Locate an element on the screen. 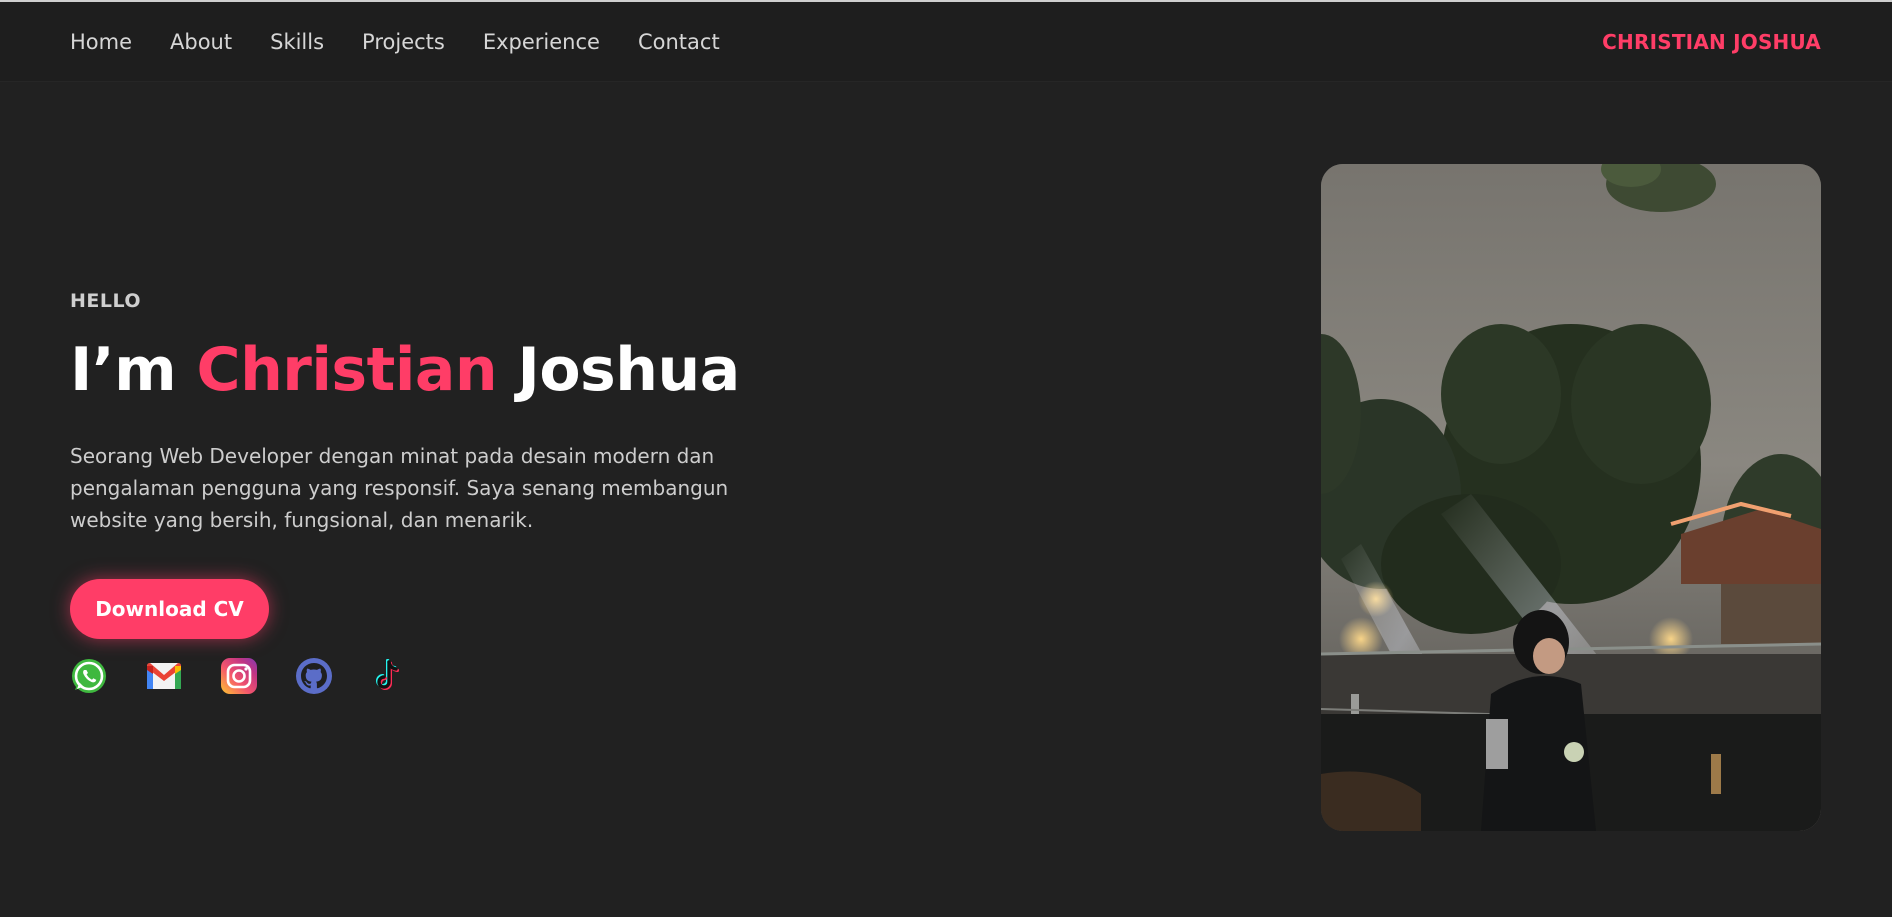  hero-greeting: HELLO is located at coordinates (106, 301).